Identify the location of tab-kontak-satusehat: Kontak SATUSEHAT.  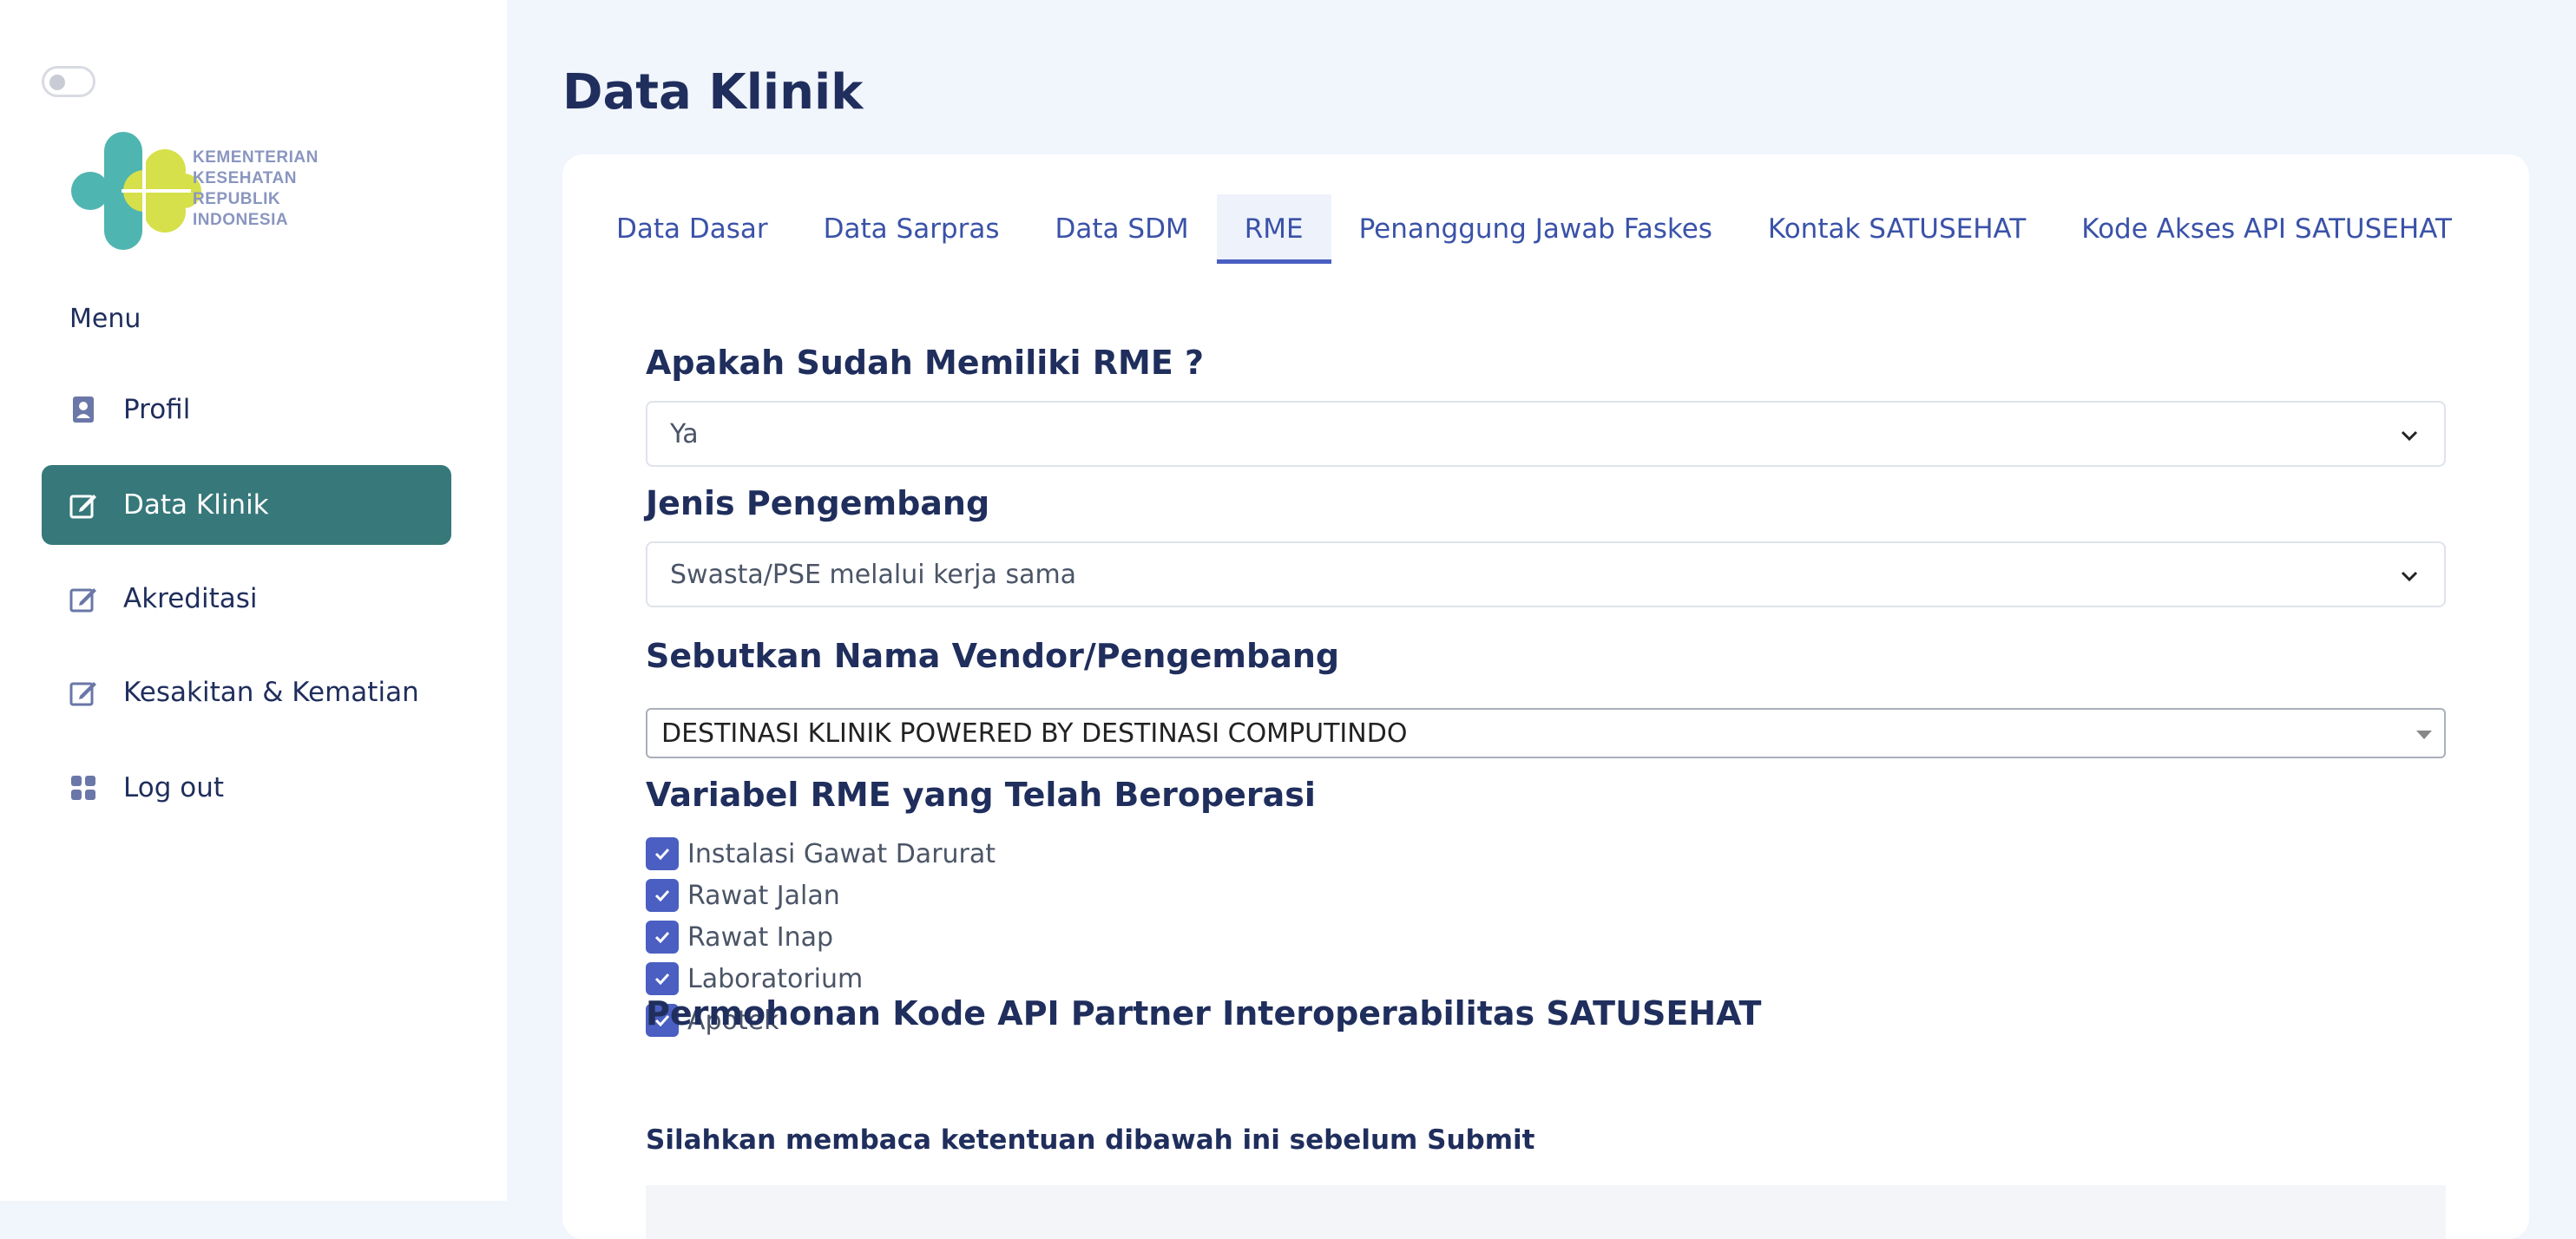
(1897, 229).